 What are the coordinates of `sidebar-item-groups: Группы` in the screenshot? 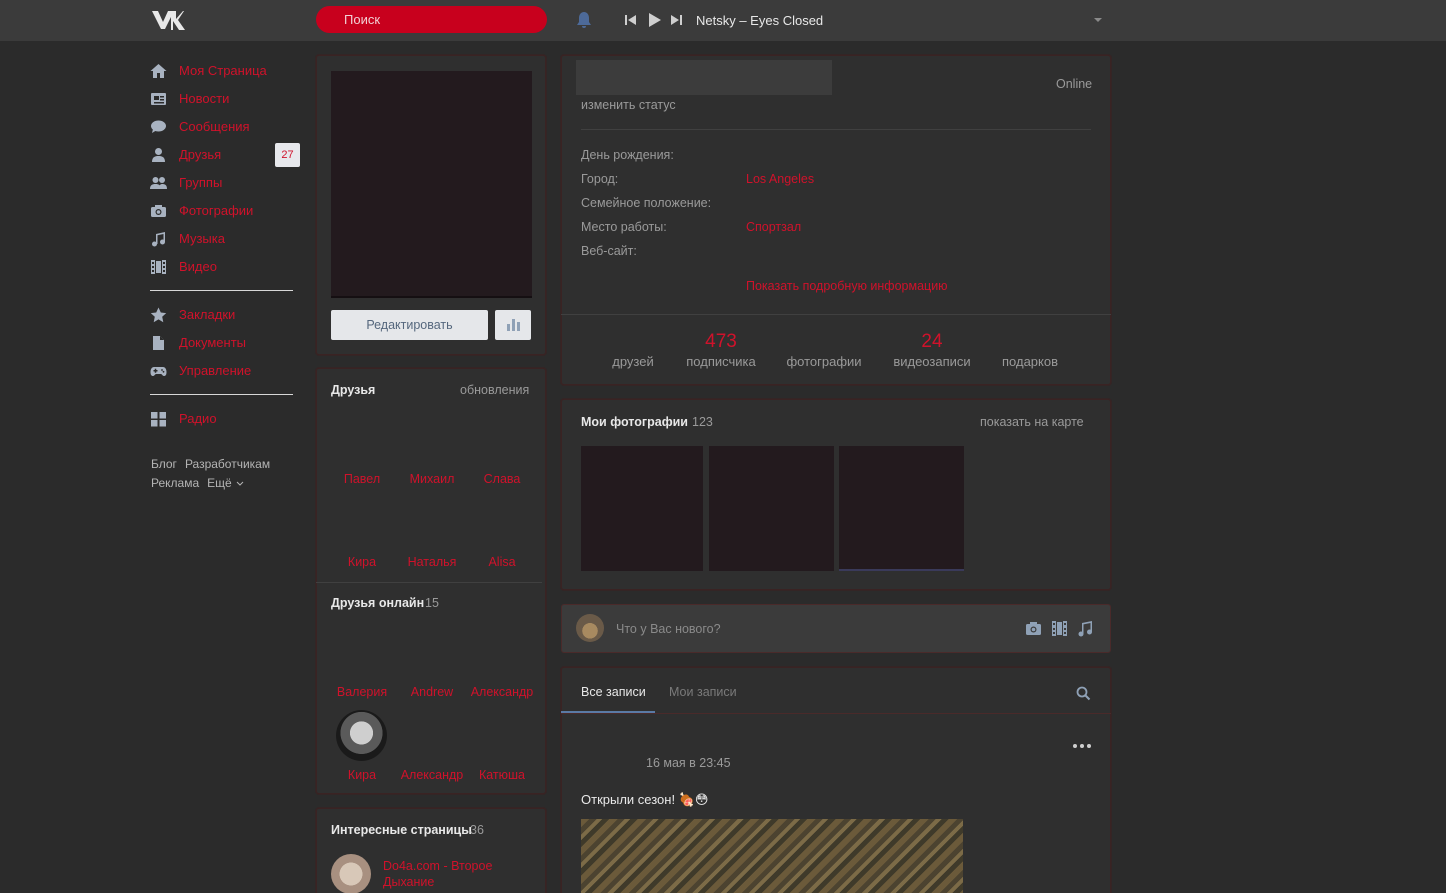 It's located at (225, 184).